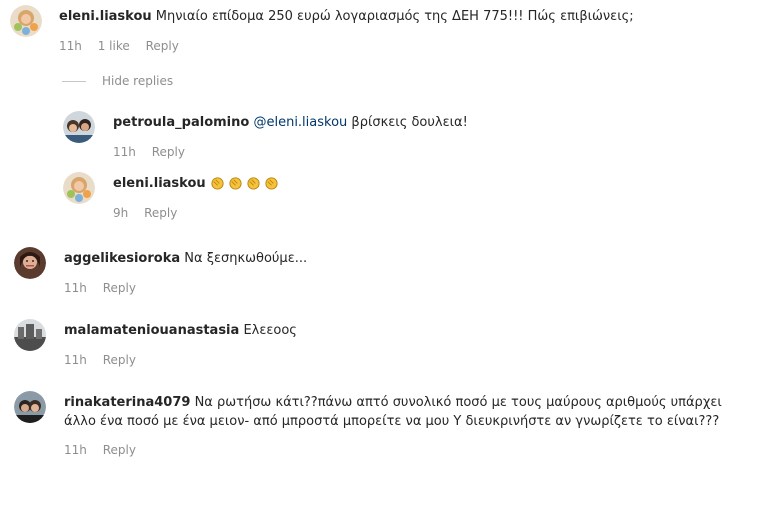 The width and height of the screenshot is (770, 505). Describe the element at coordinates (300, 122) in the screenshot. I see `mention-link: @eleni.liaskou` at that location.